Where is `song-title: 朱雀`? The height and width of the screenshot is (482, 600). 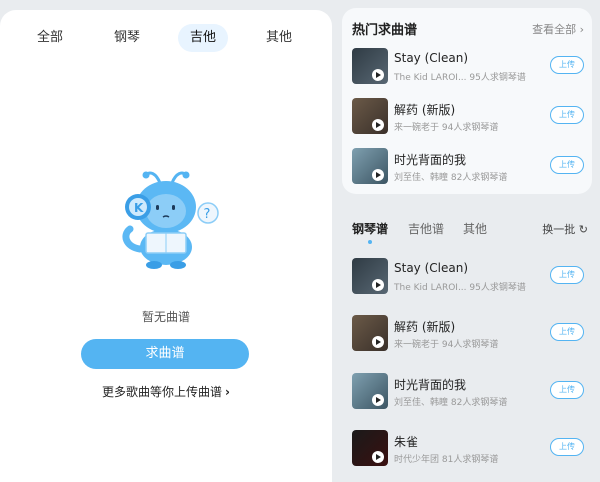 song-title: 朱雀 is located at coordinates (406, 442).